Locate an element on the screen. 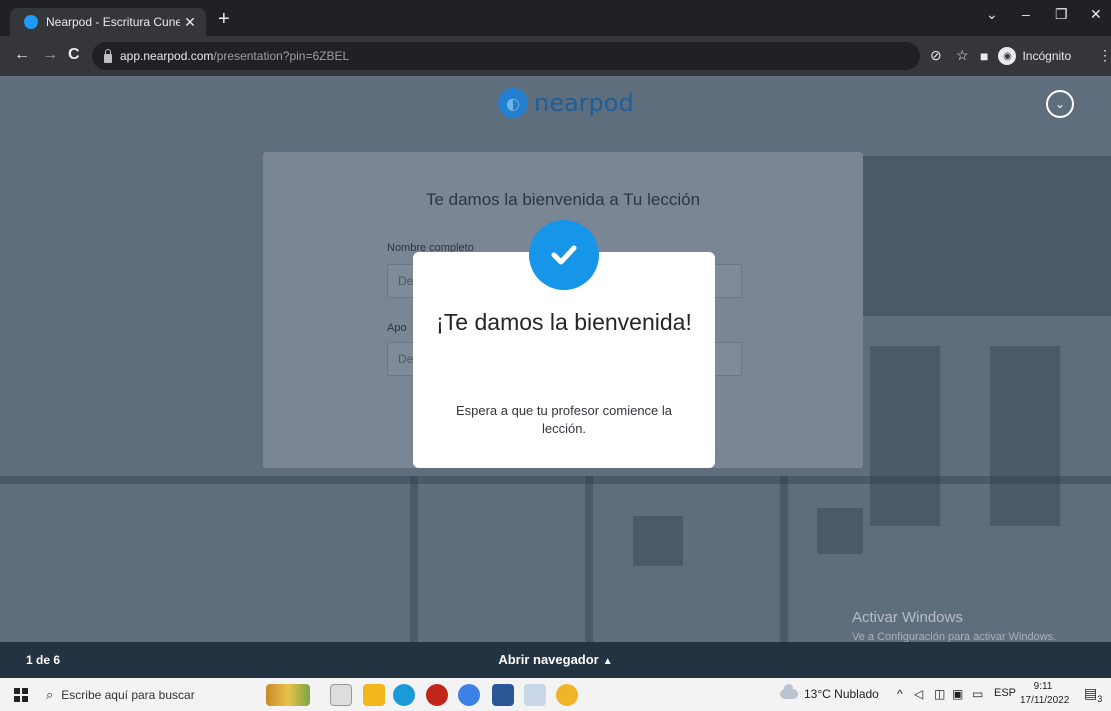 Image resolution: width=1111 pixels, height=711 pixels. taskbar-search-placeholder: Escribe aquí para buscar is located at coordinates (128, 695).